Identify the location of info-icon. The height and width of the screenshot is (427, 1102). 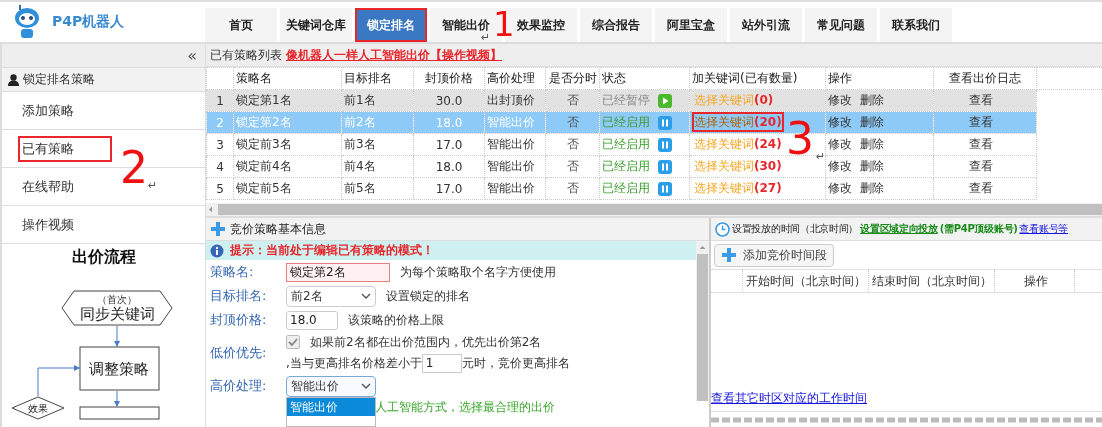
(217, 250).